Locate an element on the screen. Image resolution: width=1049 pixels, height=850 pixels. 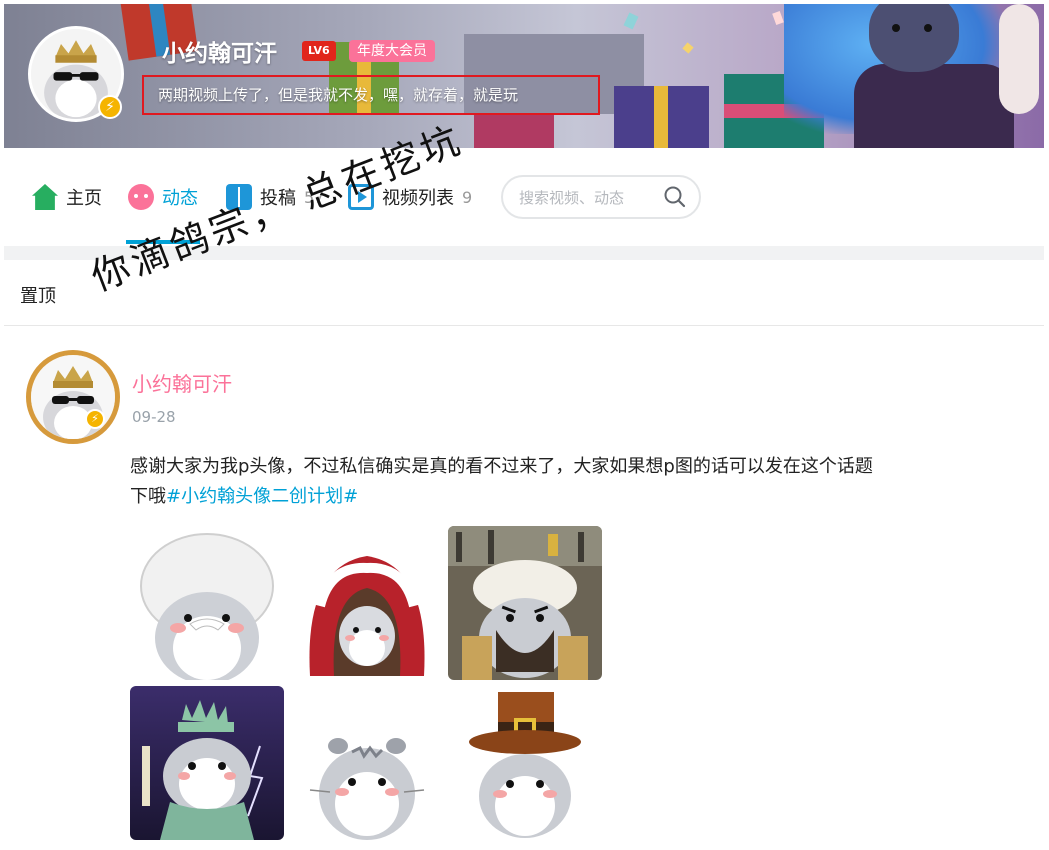
section-divider is located at coordinates (524, 253).